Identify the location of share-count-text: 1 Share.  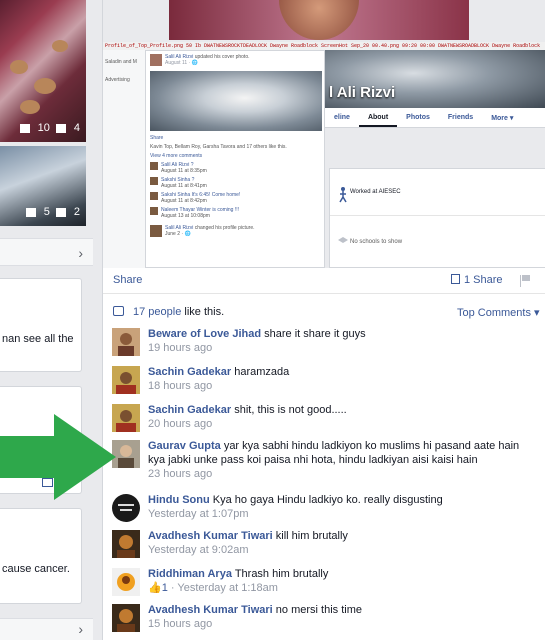
(483, 280).